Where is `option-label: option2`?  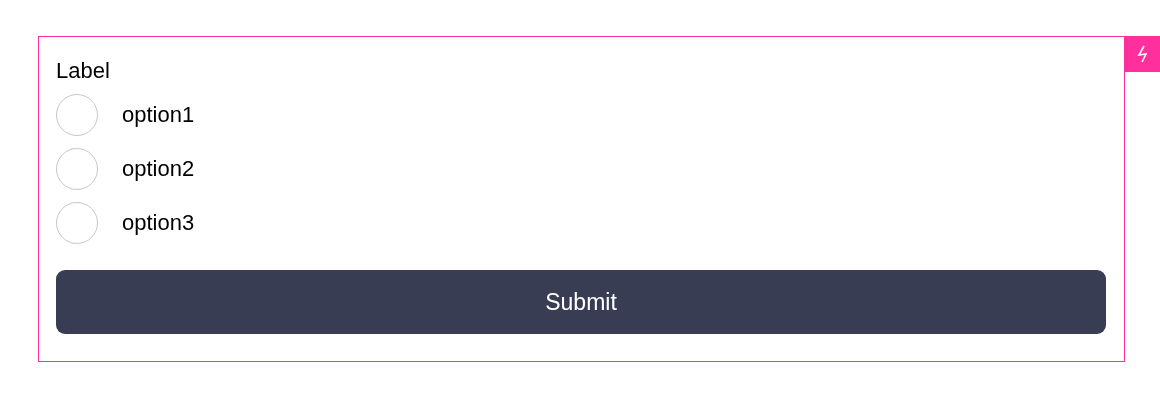 option-label: option2 is located at coordinates (158, 169).